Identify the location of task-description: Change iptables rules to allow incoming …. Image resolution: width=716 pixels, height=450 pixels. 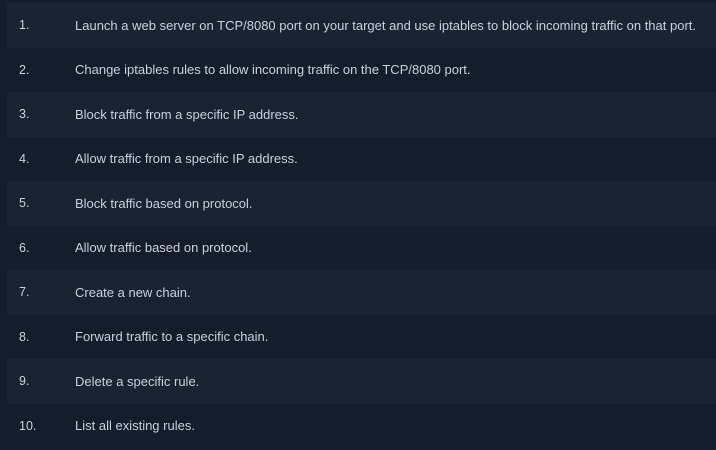
(273, 70).